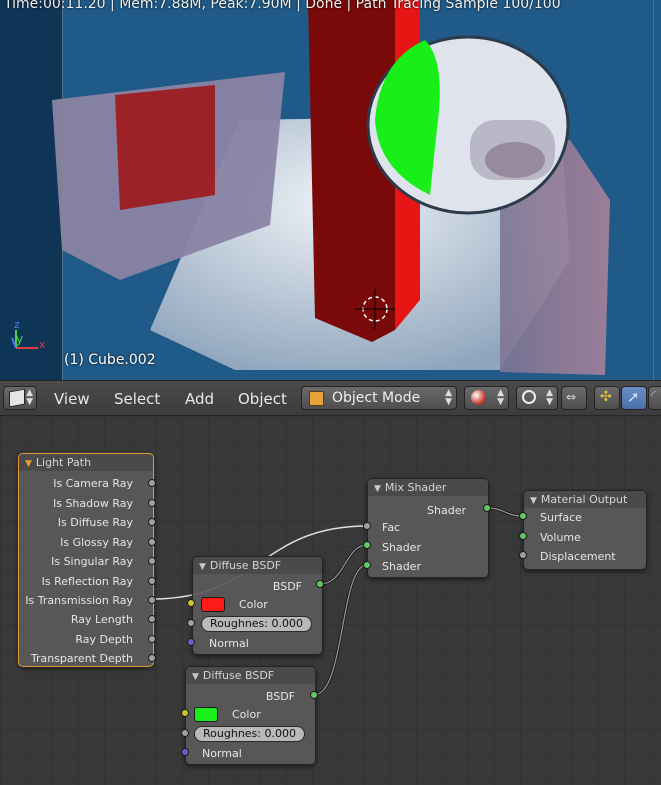 This screenshot has height=785, width=661. I want to click on axes-manipulator-icon: ✣, so click(606, 397).